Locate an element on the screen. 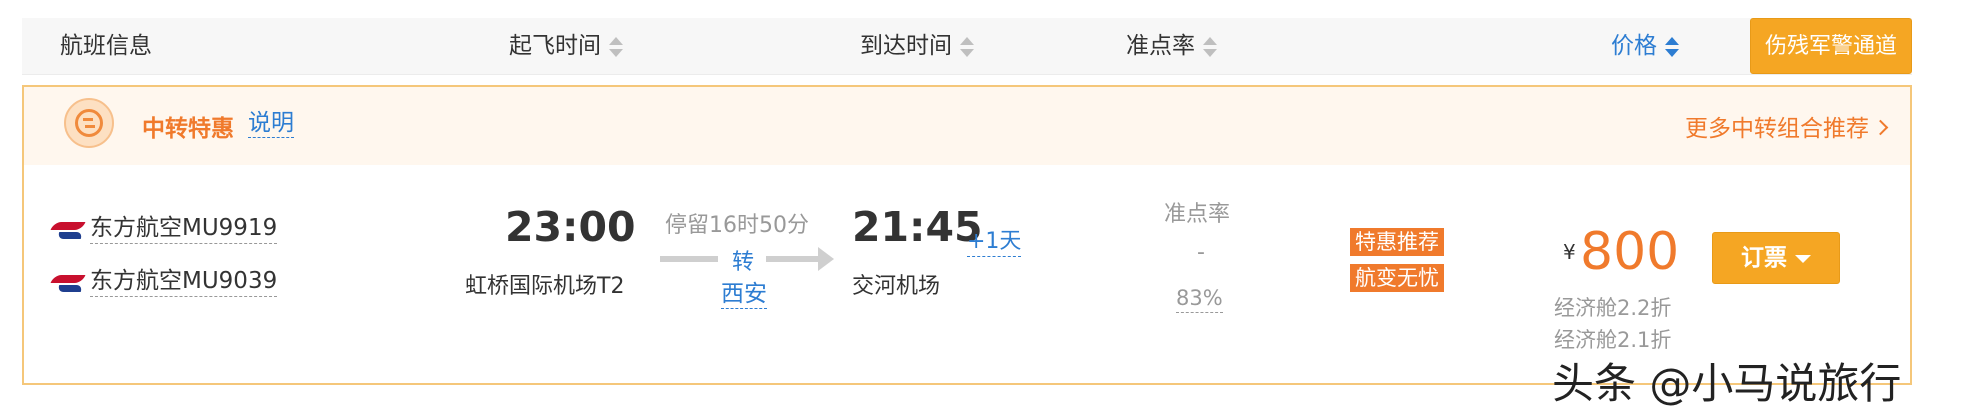  ontime-rate-segment-2: 83% is located at coordinates (1199, 299).